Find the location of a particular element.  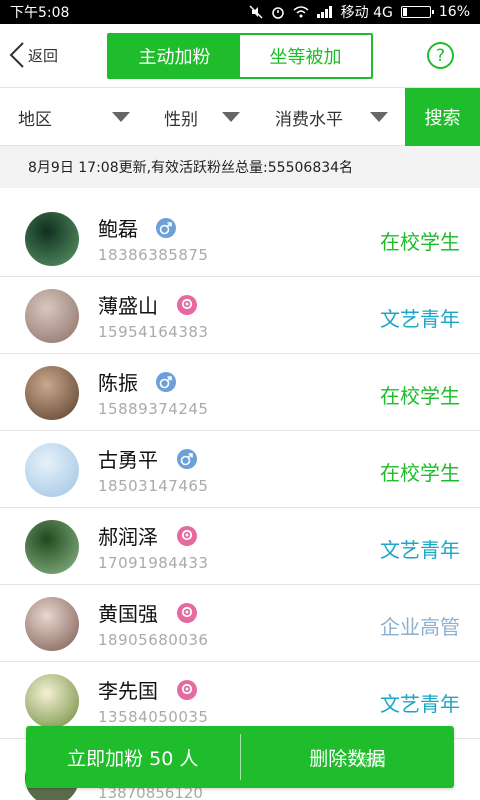

fan-tag: 企业高管 is located at coordinates (420, 627).